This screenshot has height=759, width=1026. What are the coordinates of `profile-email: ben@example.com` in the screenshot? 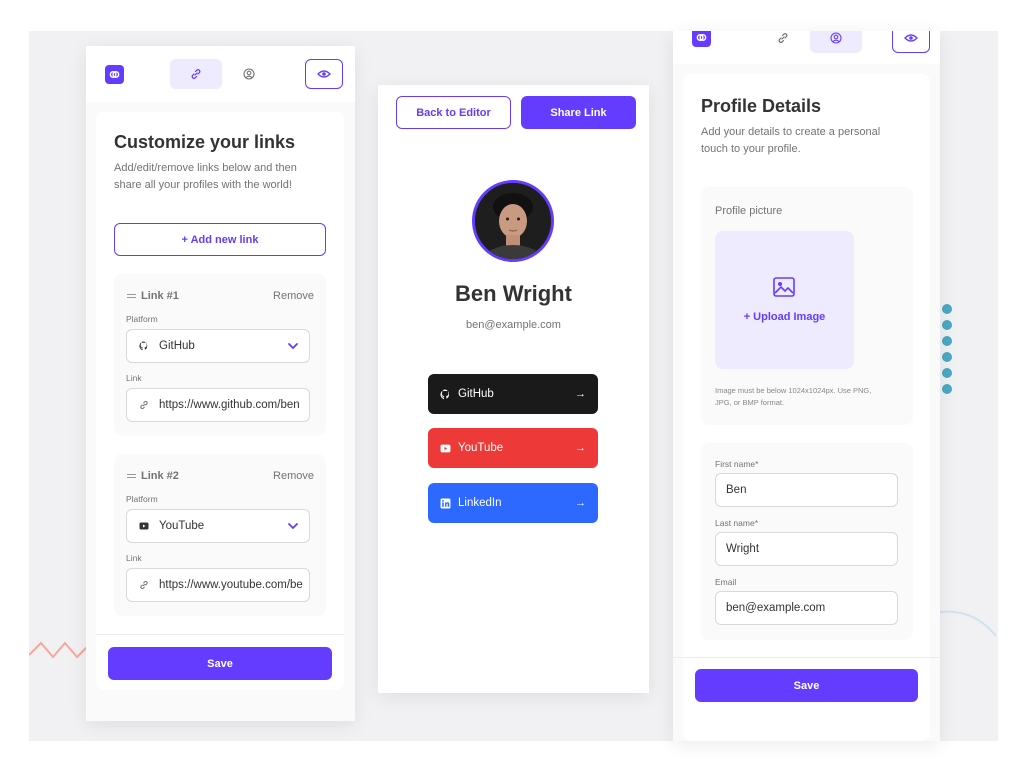 It's located at (513, 325).